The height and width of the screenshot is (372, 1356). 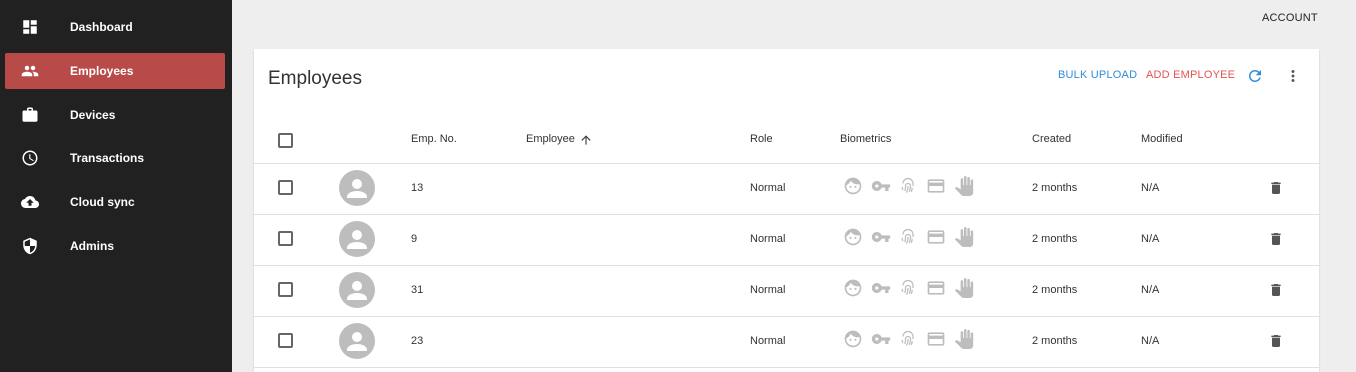 What do you see at coordinates (761, 139) in the screenshot?
I see `column-header-role: Role` at bounding box center [761, 139].